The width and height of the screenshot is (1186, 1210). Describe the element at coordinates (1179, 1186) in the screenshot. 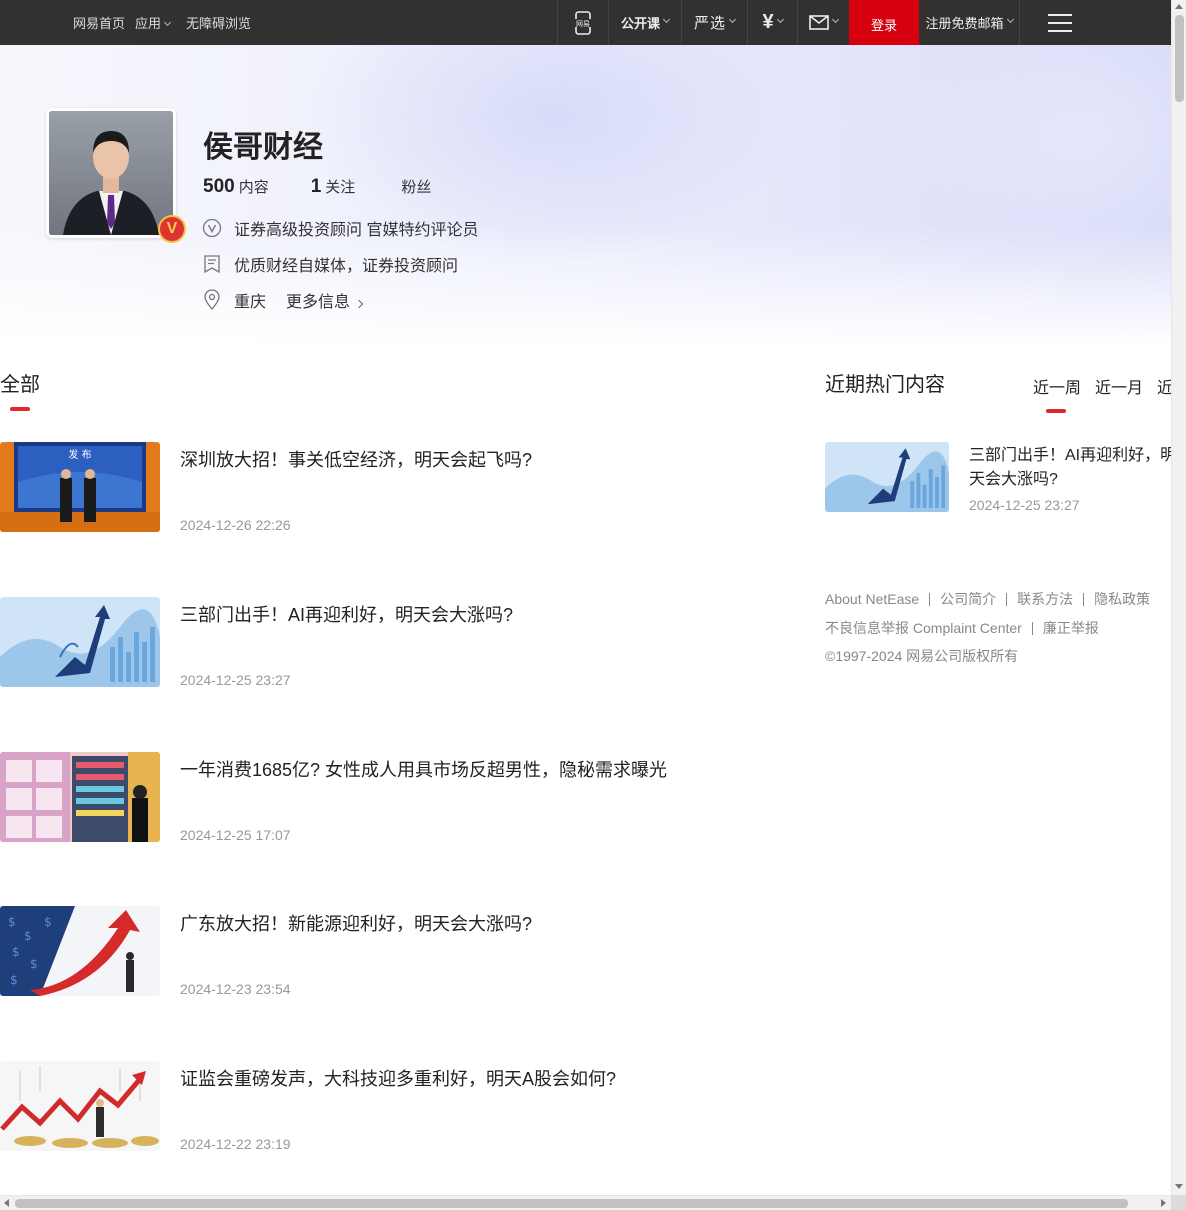

I see `scroll-down-arrow-icon` at that location.